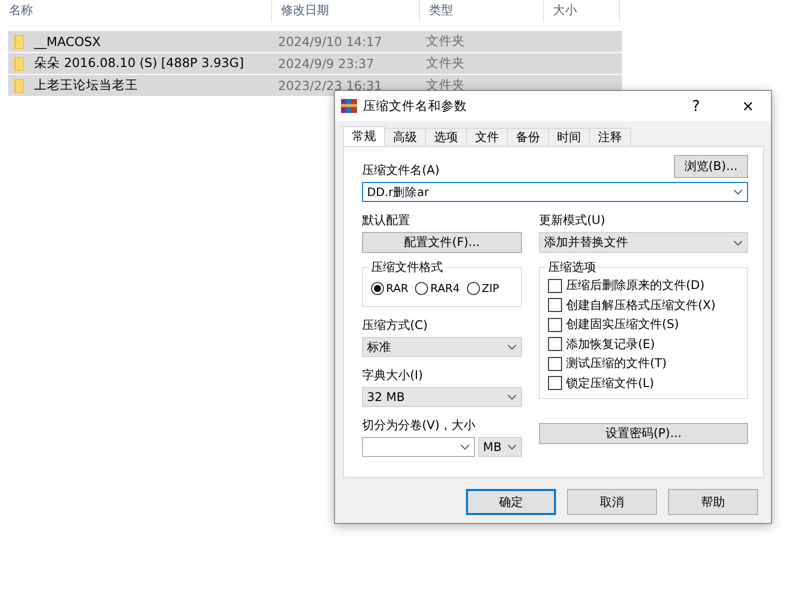 The image size is (800, 598). Describe the element at coordinates (500, 447) in the screenshot. I see `unit-dropdown: MB` at that location.